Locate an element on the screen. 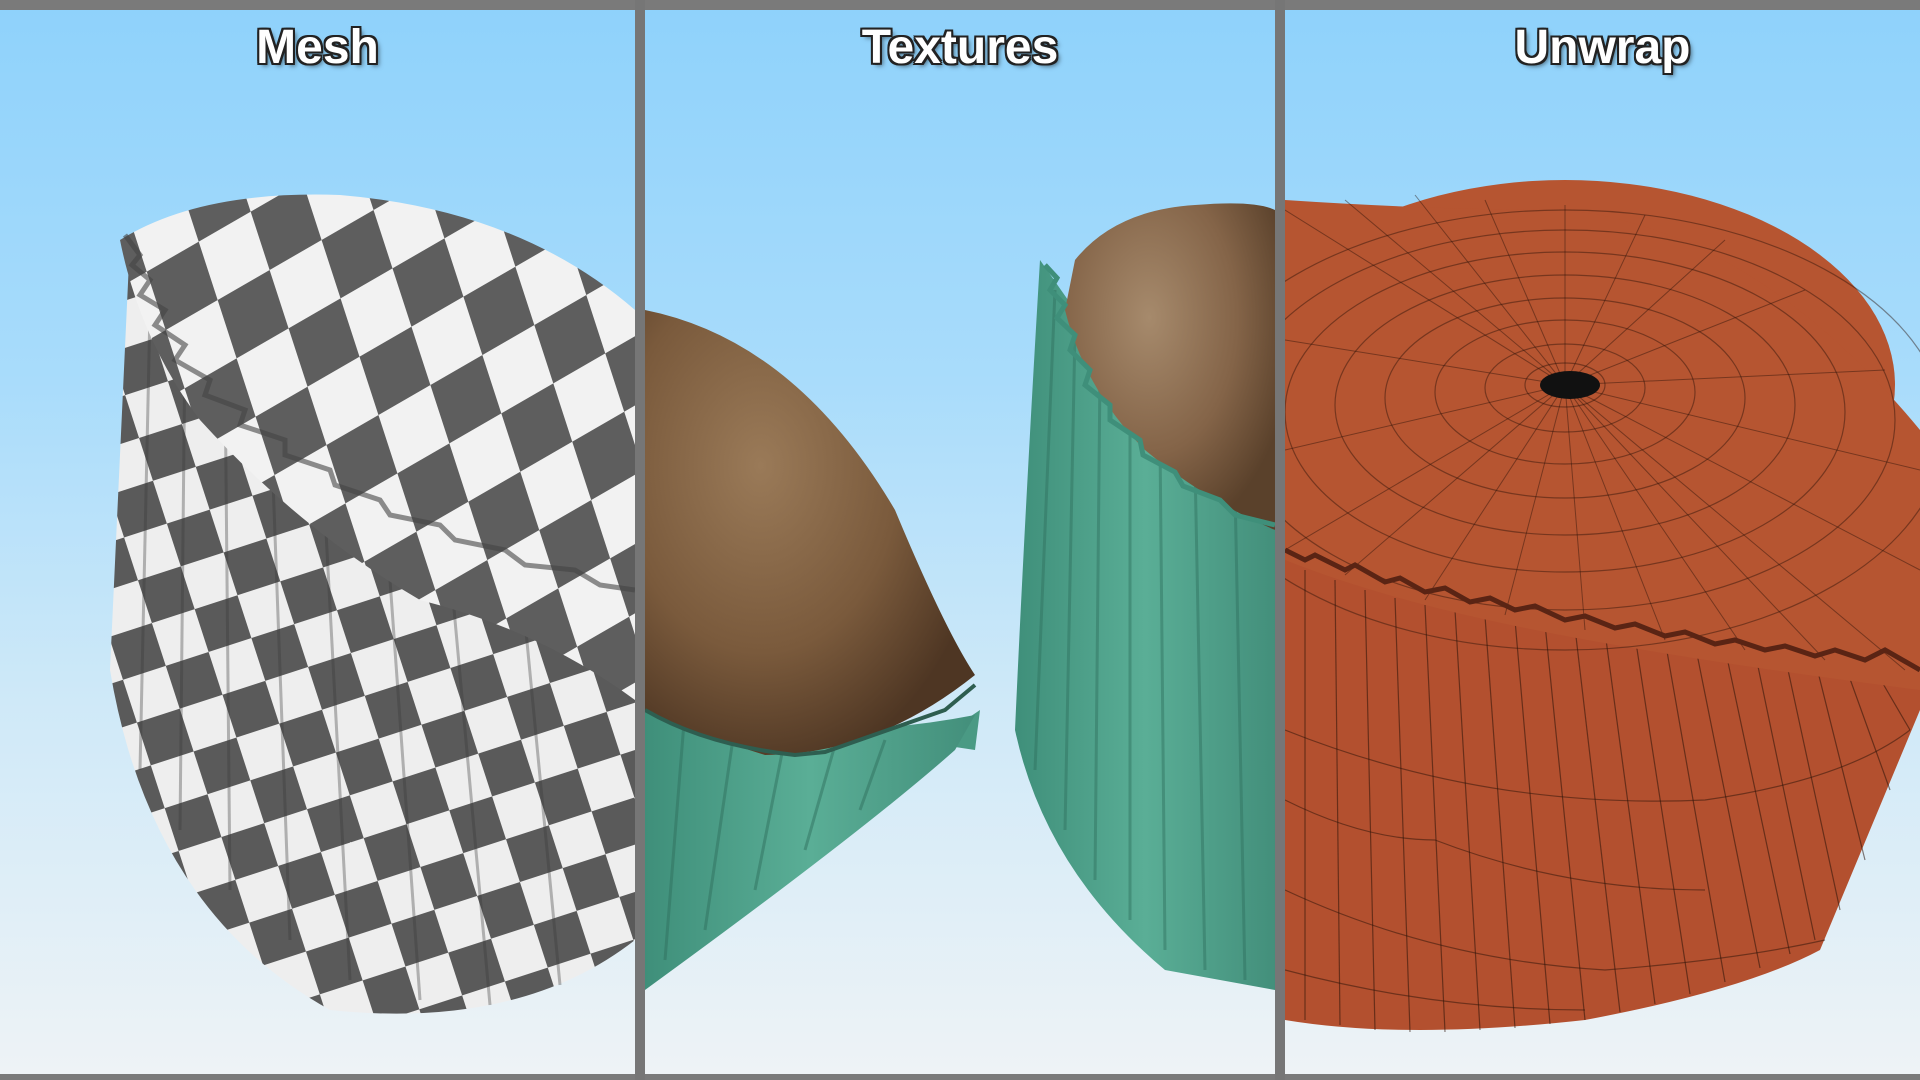 The image size is (1920, 1080). unwrap-title: Unwrap is located at coordinates (1602, 47).